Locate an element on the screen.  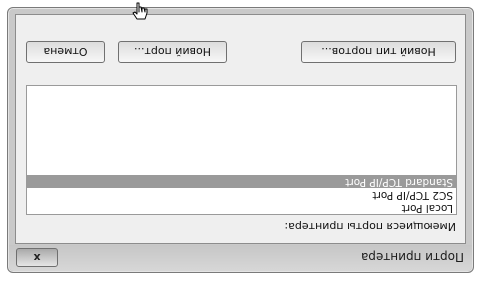
ports-label: Имеющиеся порты принтера: is located at coordinates (370, 226).